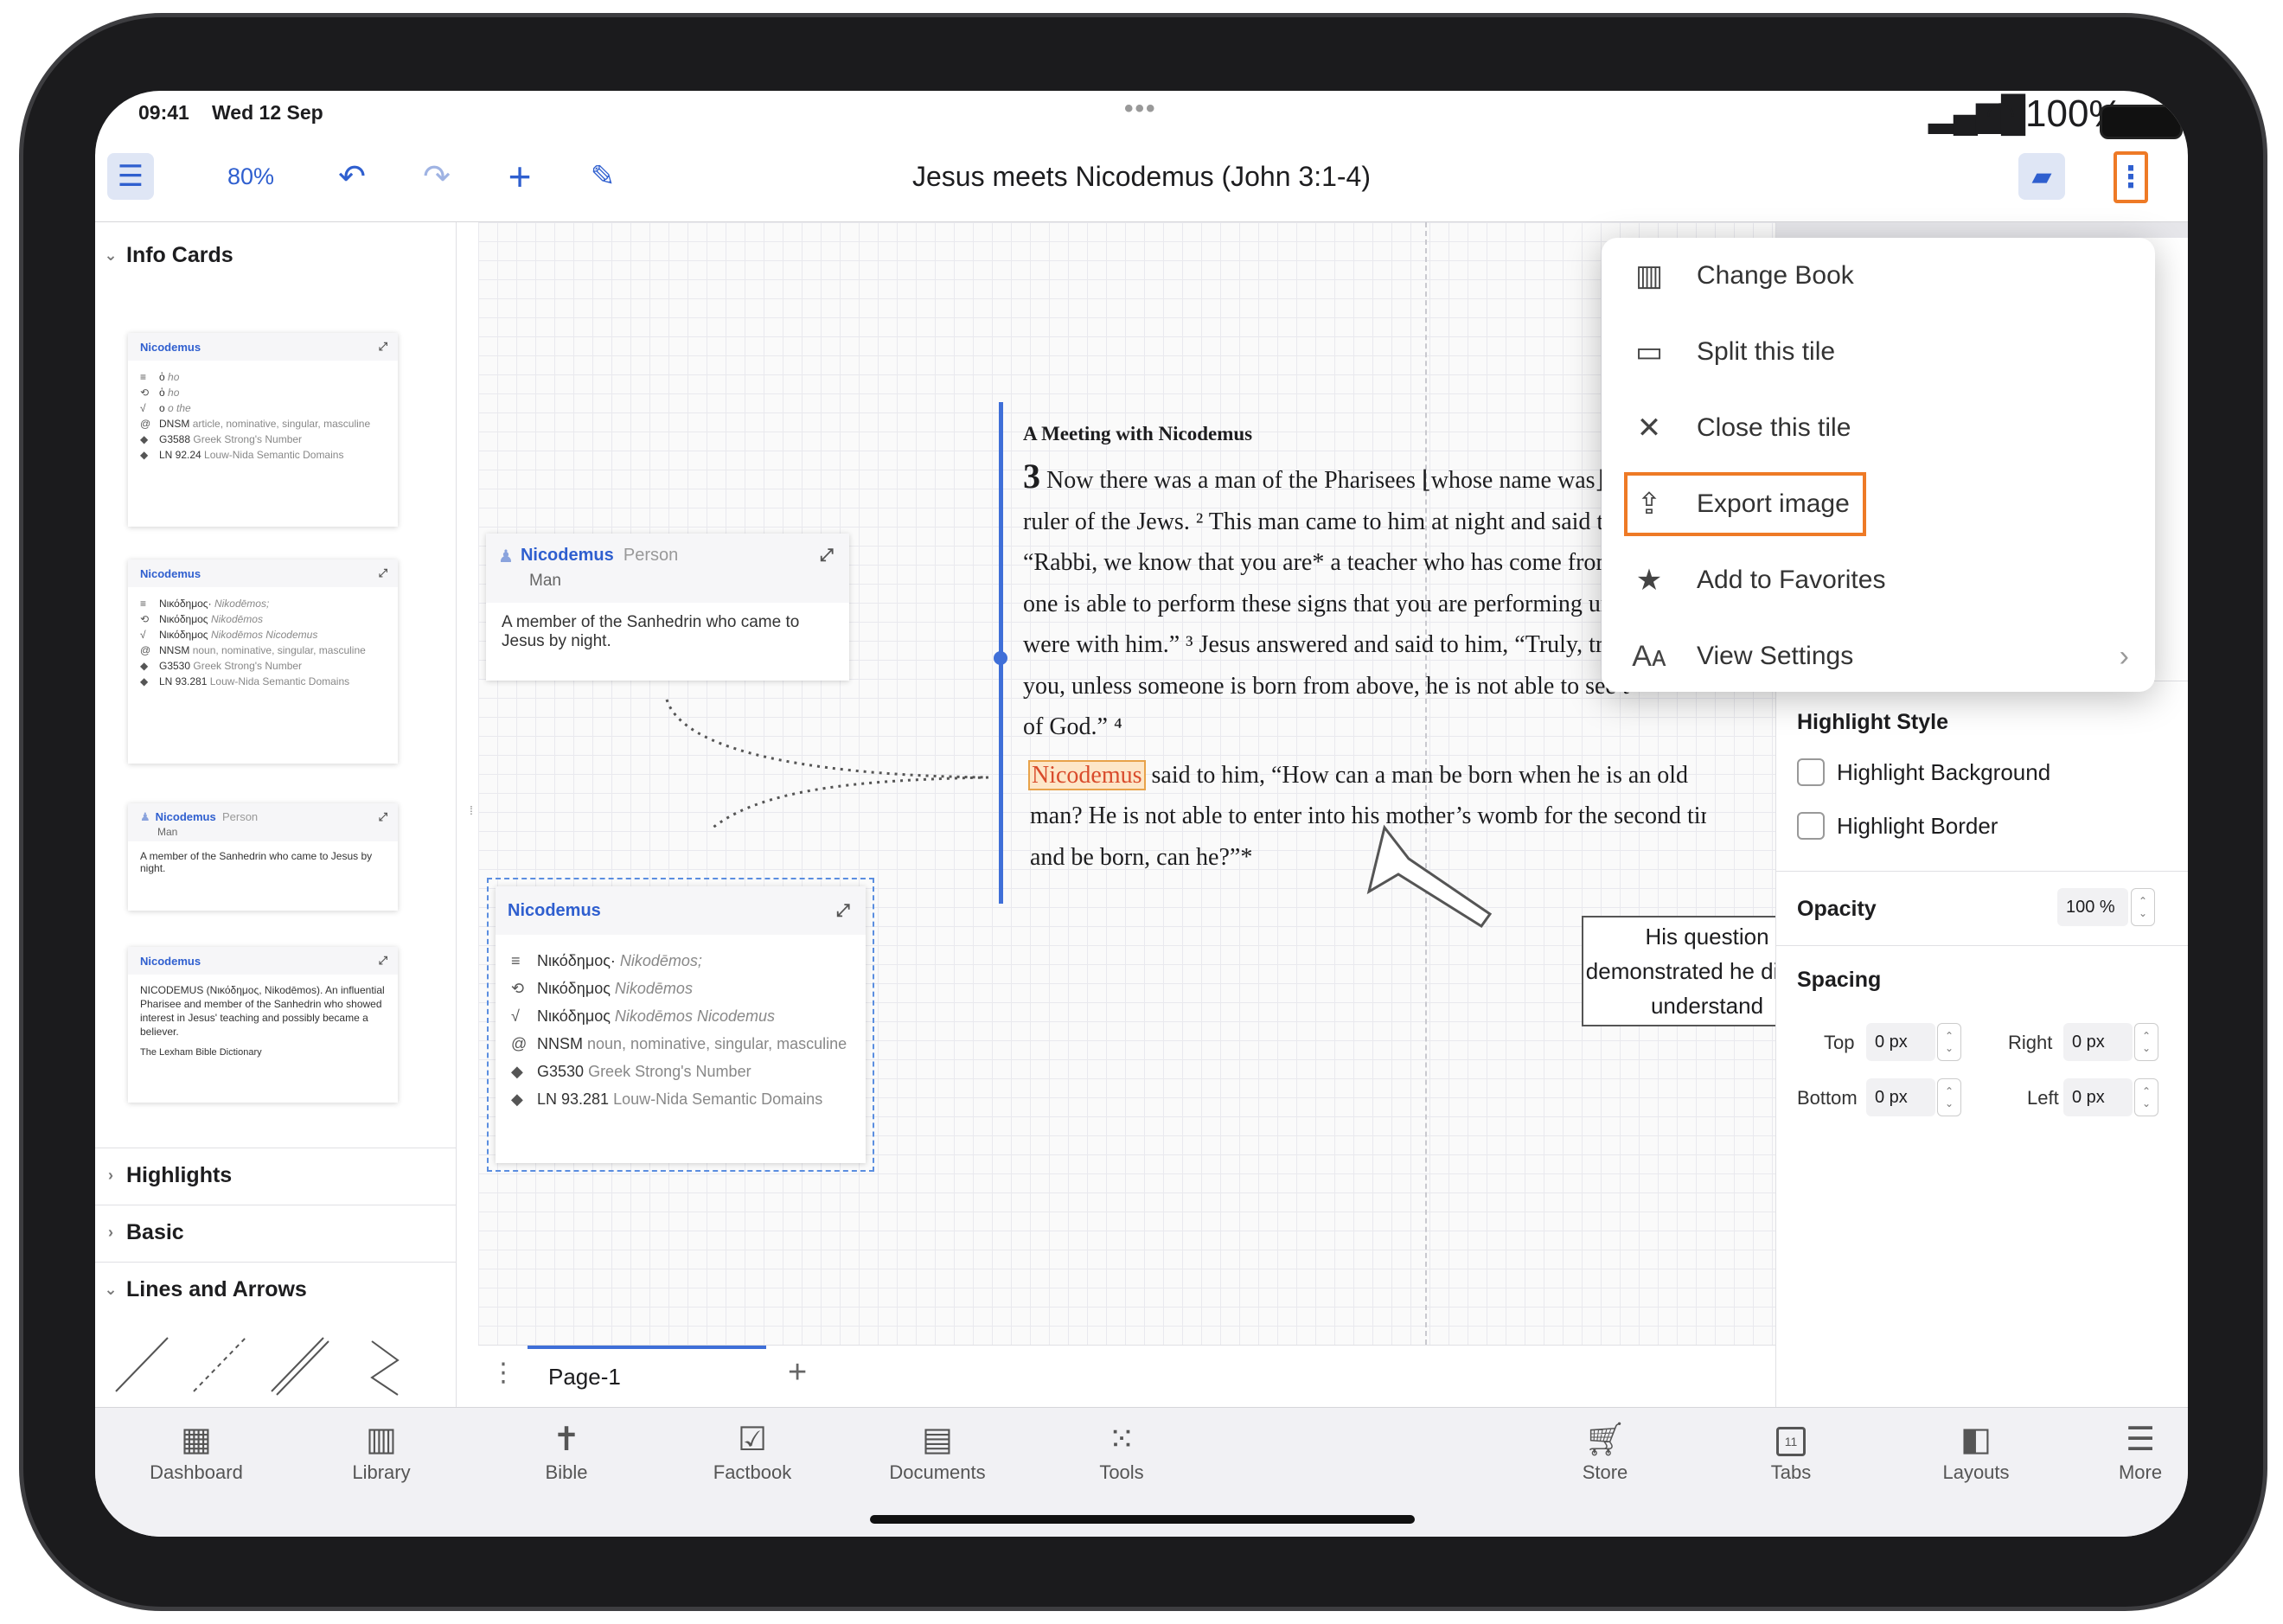 The height and width of the screenshot is (1624, 2283). I want to click on spacing-right-input: 0 px, so click(2098, 1042).